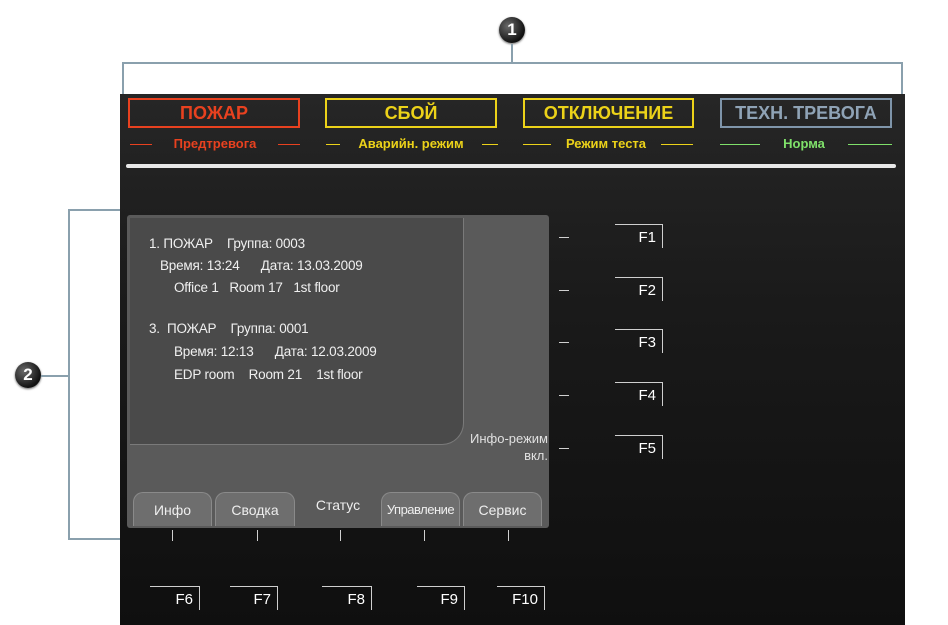 This screenshot has height=625, width=948. I want to click on message-2-location: EDP room Room 21 1st floor, so click(268, 374).